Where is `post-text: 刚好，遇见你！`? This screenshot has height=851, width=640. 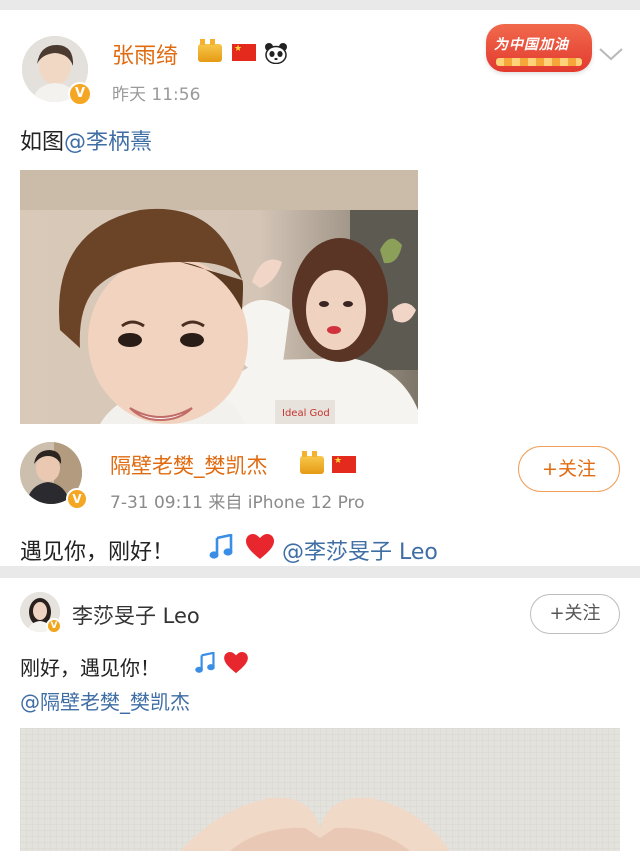 post-text: 刚好，遇见你！ is located at coordinates (90, 668).